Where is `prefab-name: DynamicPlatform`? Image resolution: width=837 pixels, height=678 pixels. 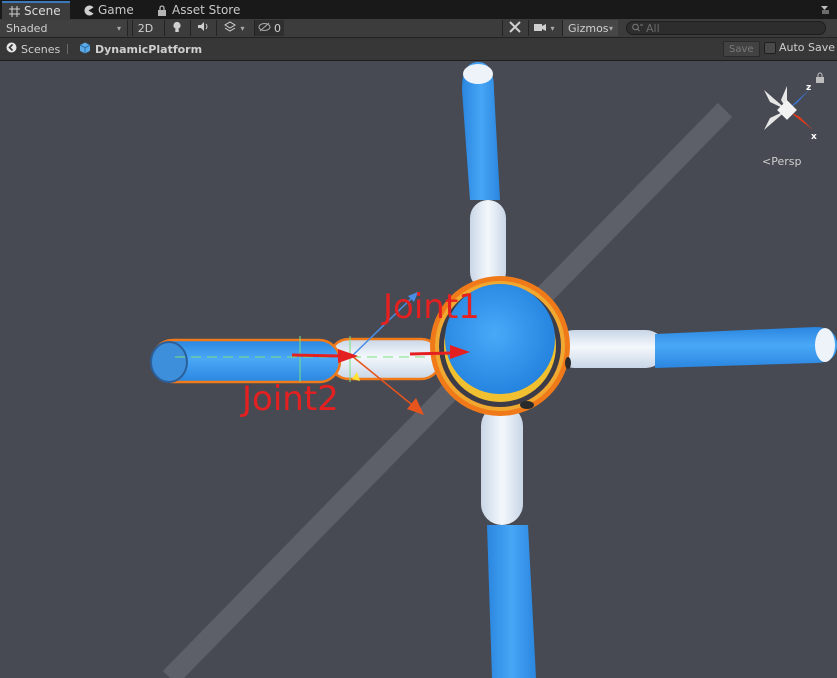 prefab-name: DynamicPlatform is located at coordinates (149, 49).